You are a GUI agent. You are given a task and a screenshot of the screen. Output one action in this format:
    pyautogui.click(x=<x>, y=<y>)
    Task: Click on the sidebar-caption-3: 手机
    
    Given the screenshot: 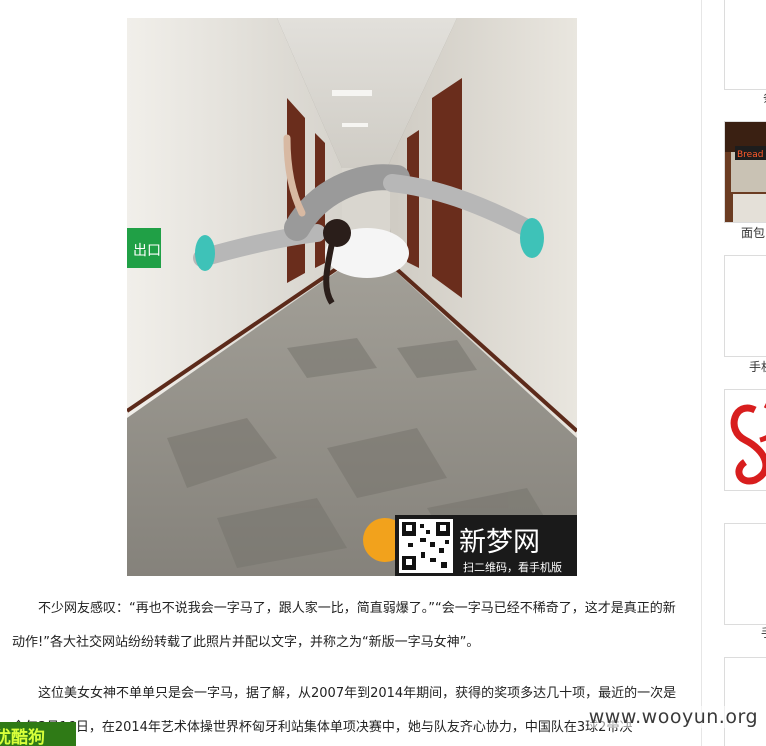 What is the action you would take?
    pyautogui.click(x=757, y=366)
    